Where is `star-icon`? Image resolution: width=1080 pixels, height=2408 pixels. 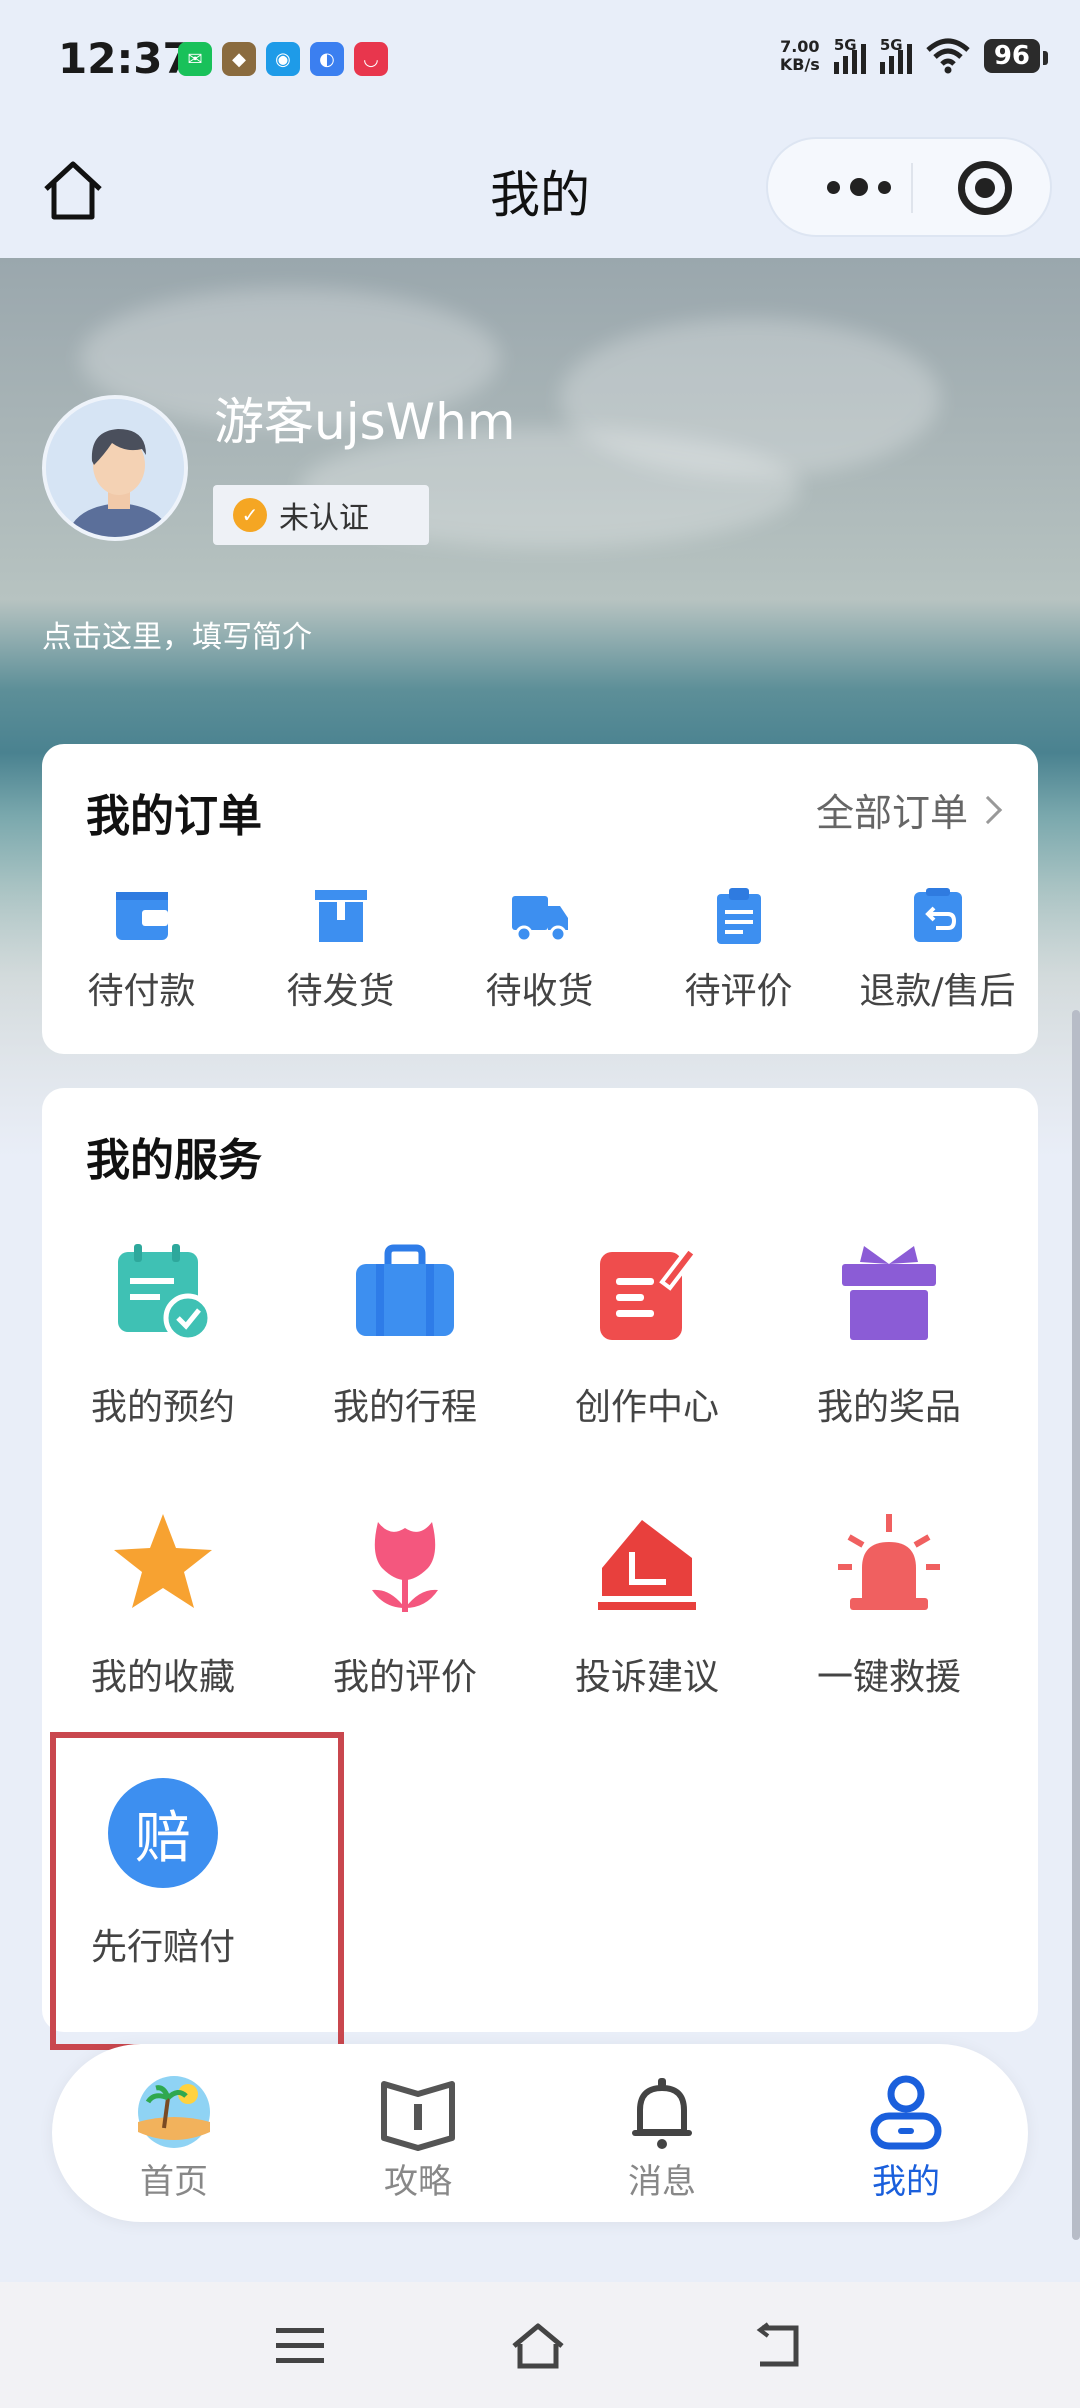
star-icon is located at coordinates (163, 1561).